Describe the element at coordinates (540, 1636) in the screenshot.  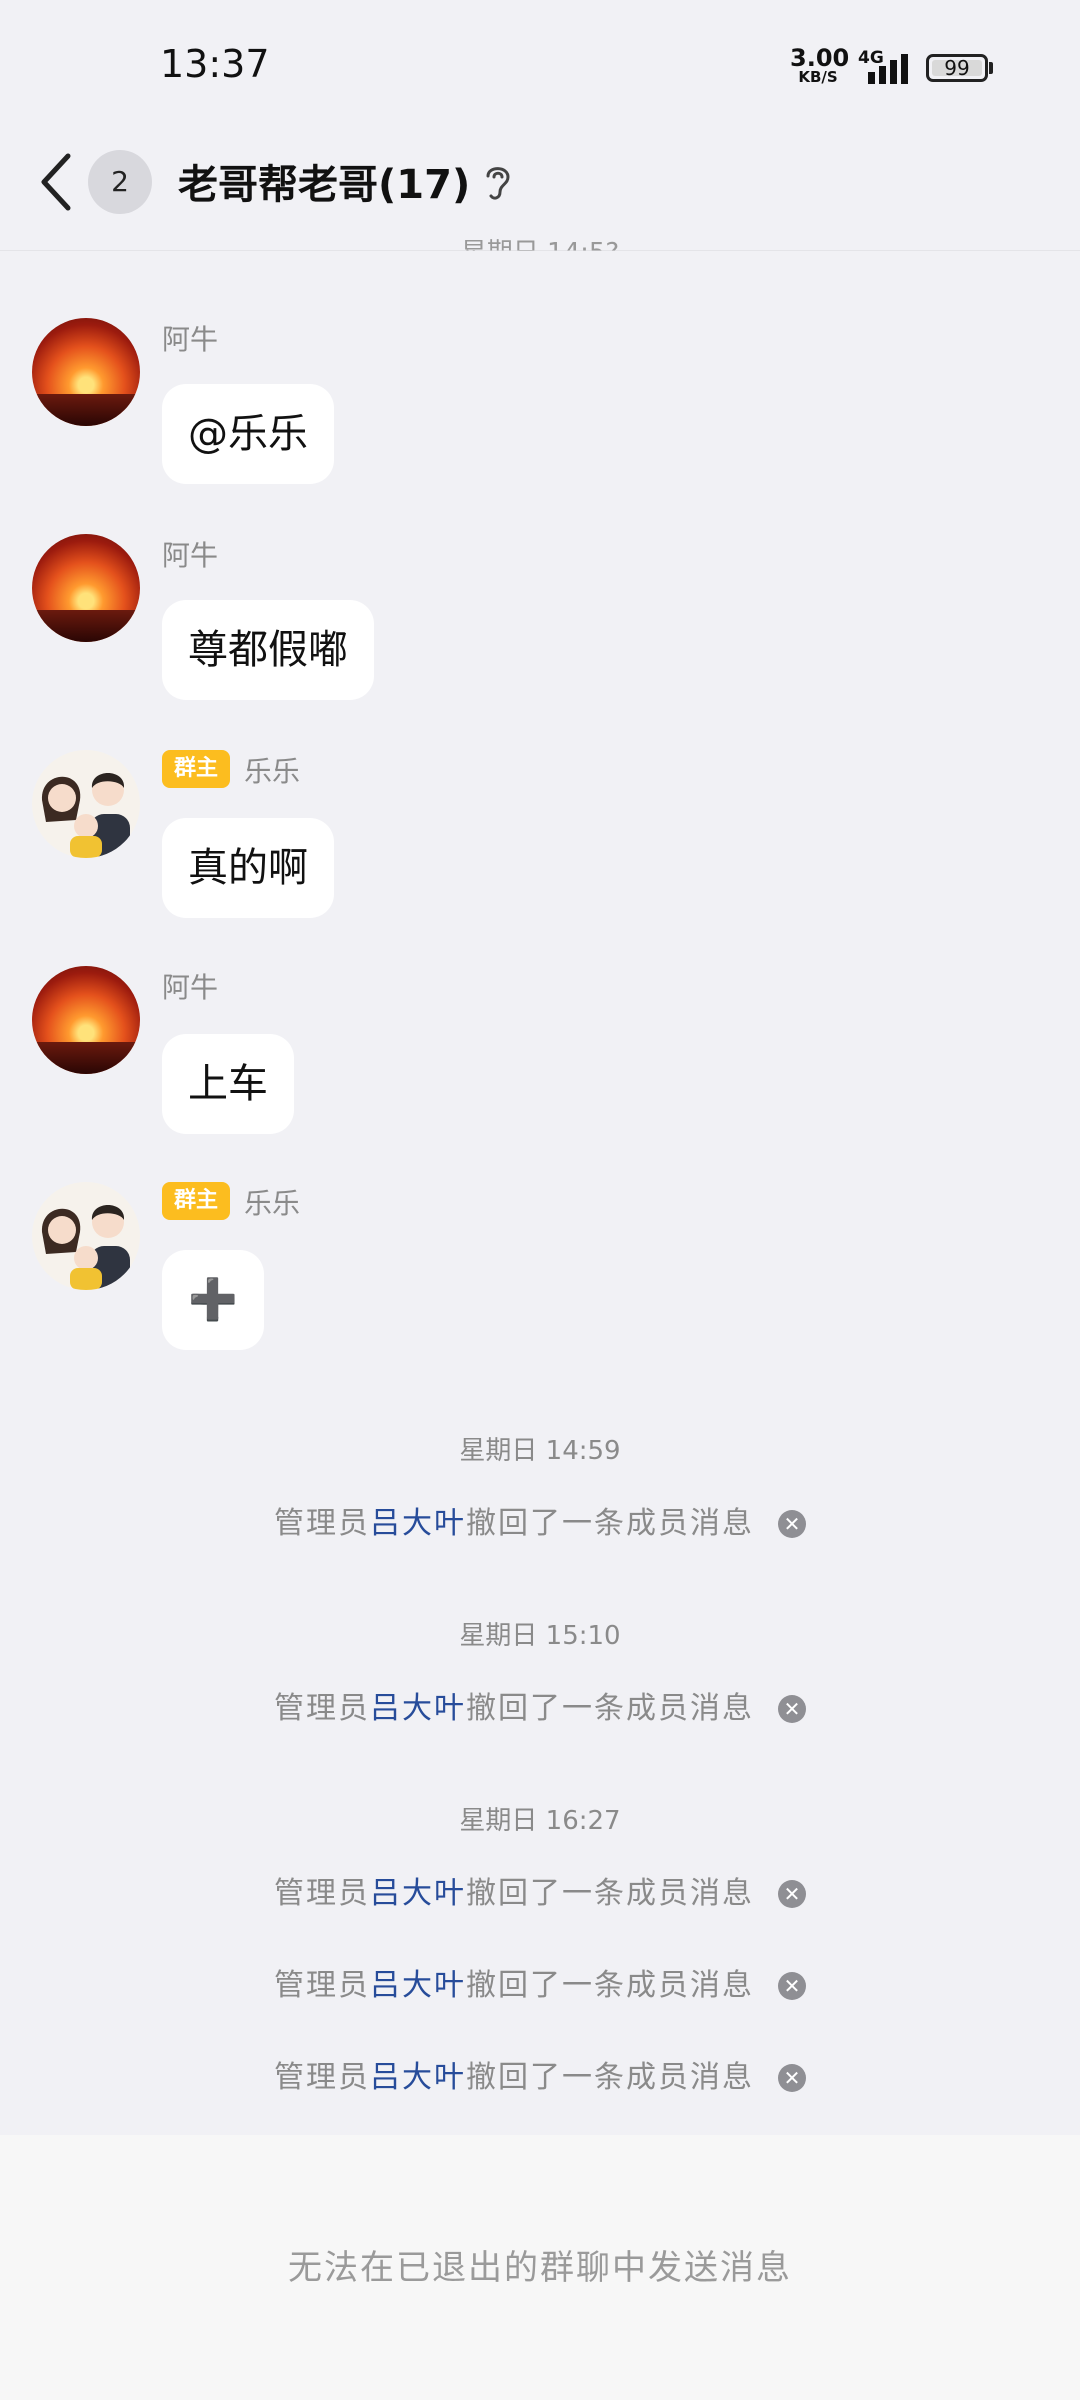
I see `time-divider: 星期日 15:10` at that location.